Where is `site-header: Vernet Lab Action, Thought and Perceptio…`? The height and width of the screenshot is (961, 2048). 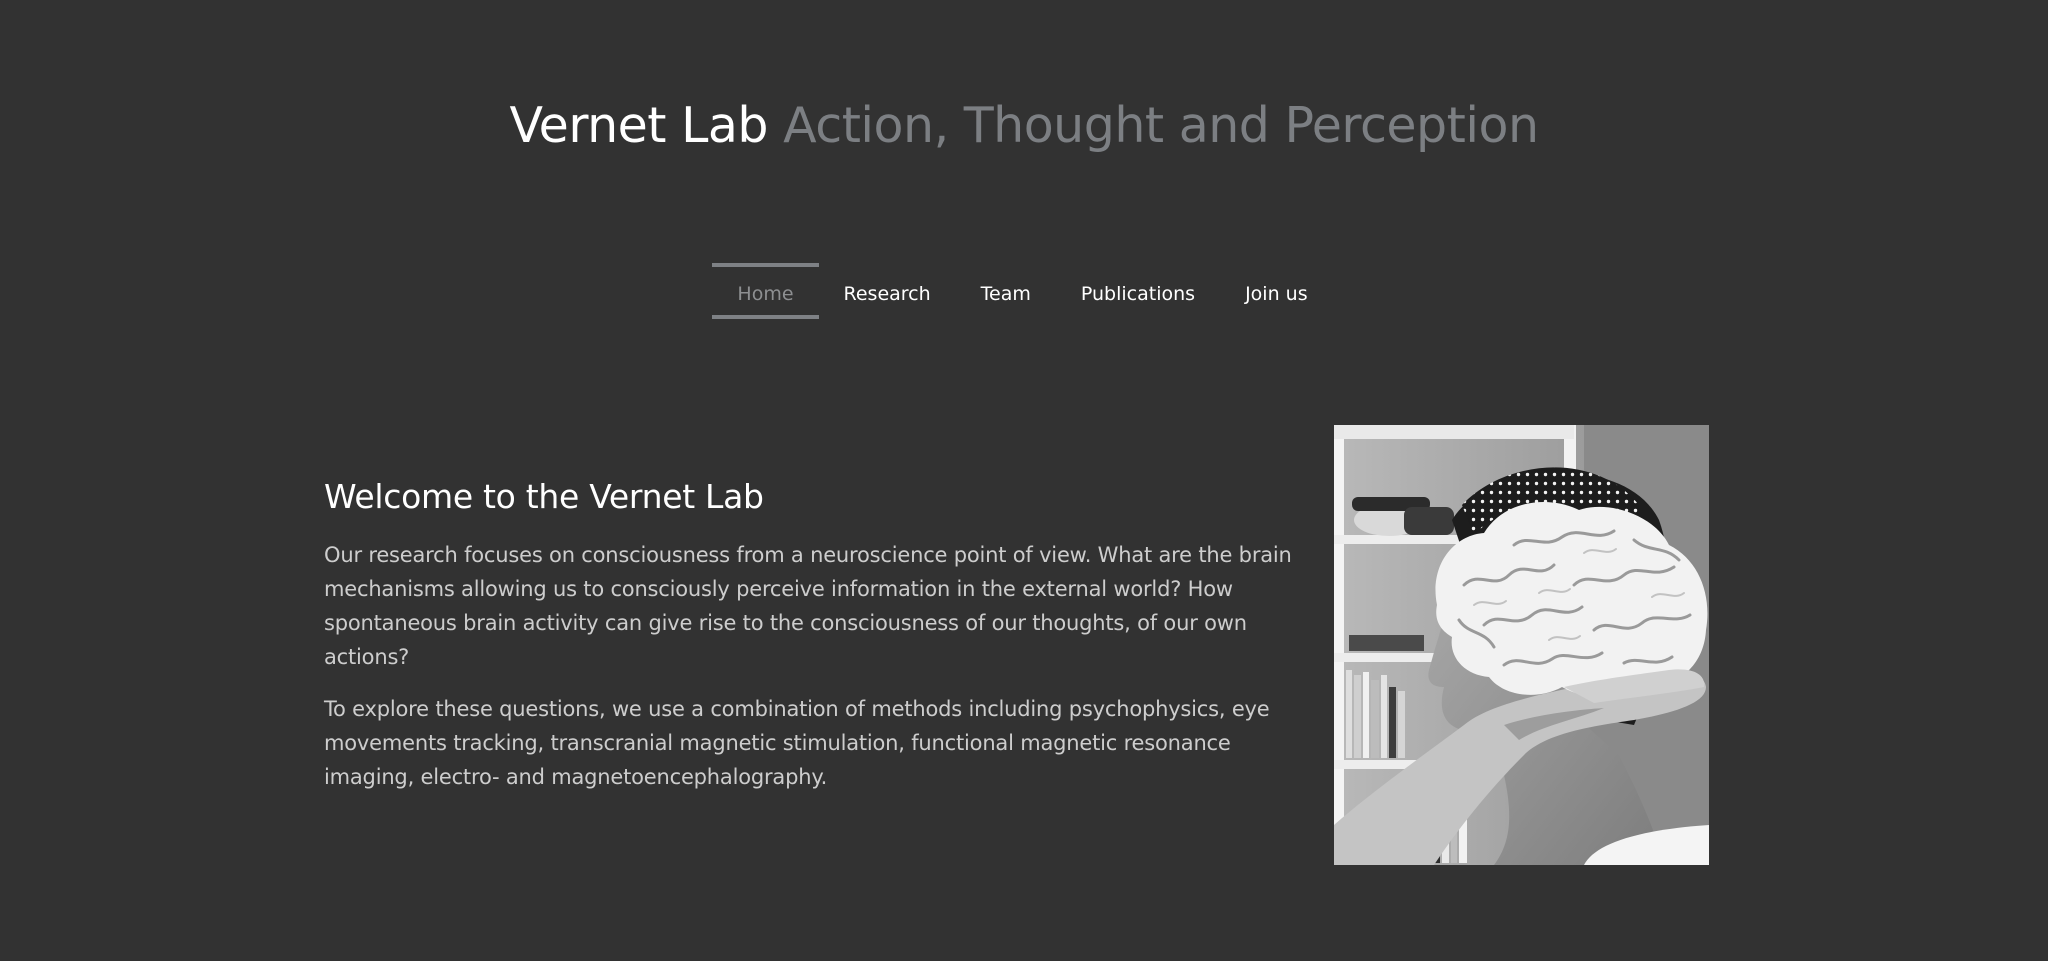
site-header: Vernet Lab Action, Thought and Perceptio… is located at coordinates (1024, 126).